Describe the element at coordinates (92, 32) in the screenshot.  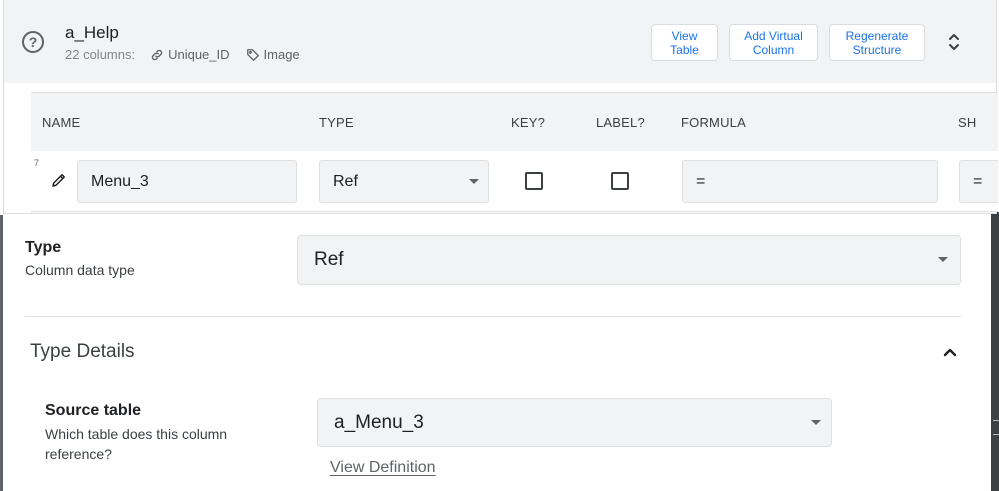
I see `table-title: a_Help` at that location.